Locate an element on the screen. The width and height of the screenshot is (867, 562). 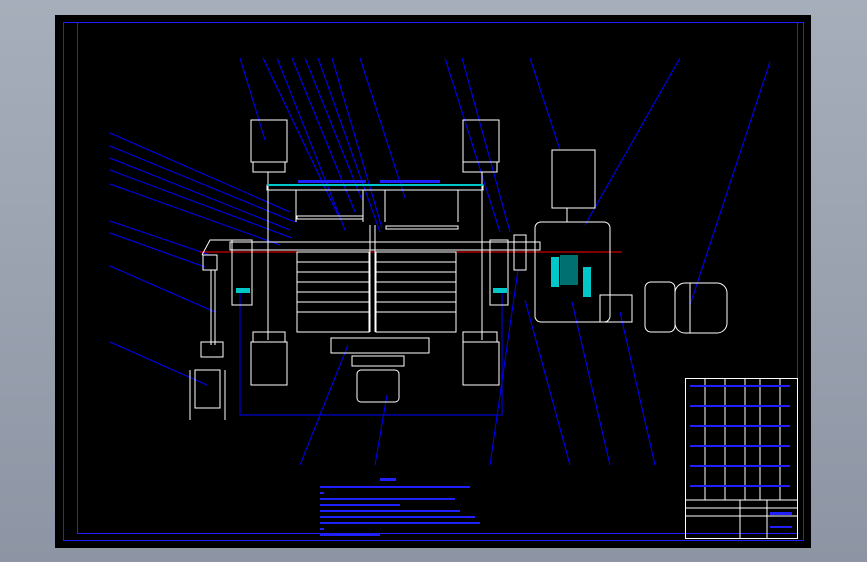
section-hatching is located at coordinates (413, 240).